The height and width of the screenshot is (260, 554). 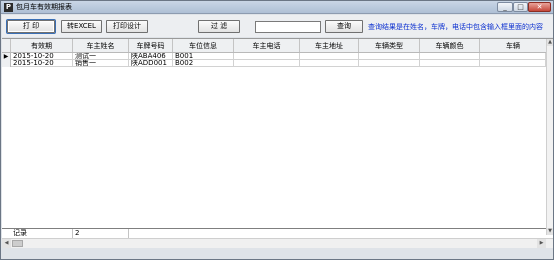 I want to click on query-button: 查询, so click(x=344, y=26).